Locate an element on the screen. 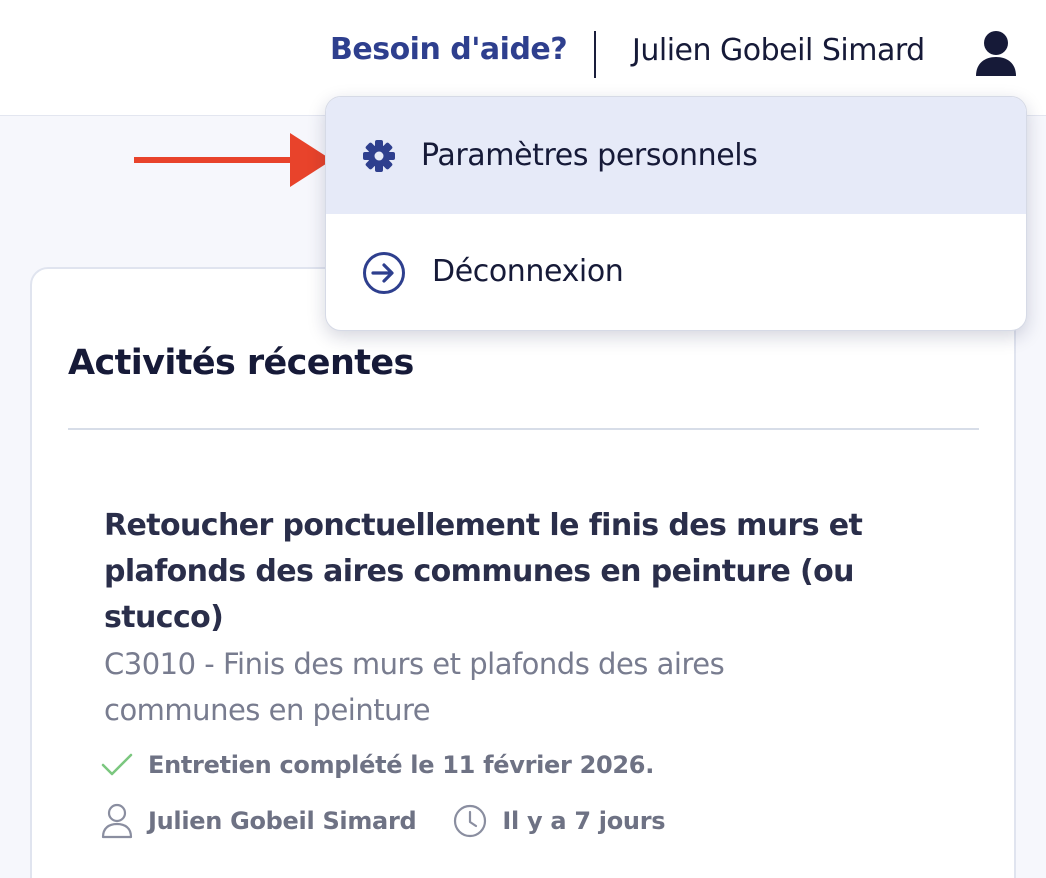  menu-item-label: Déconnexion is located at coordinates (528, 271).